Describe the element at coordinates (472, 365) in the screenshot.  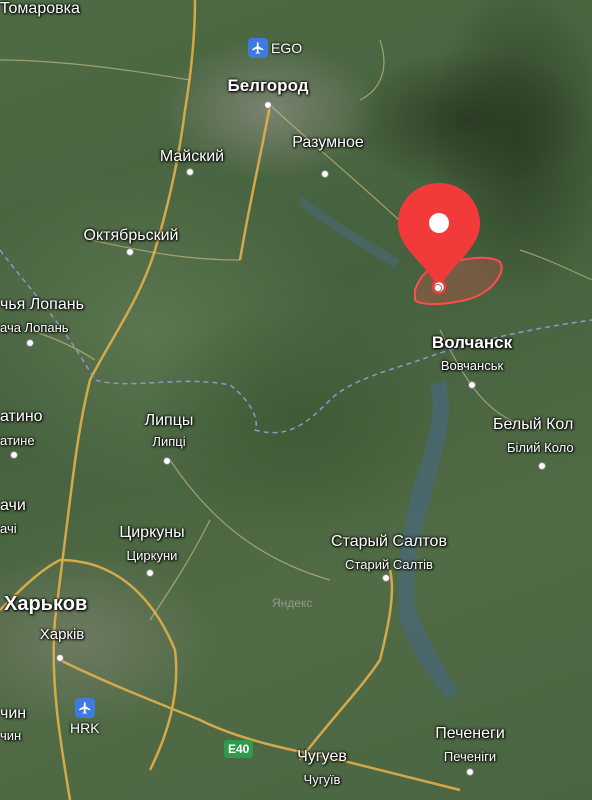
I see `place-label-ua: Вовчанськ` at that location.